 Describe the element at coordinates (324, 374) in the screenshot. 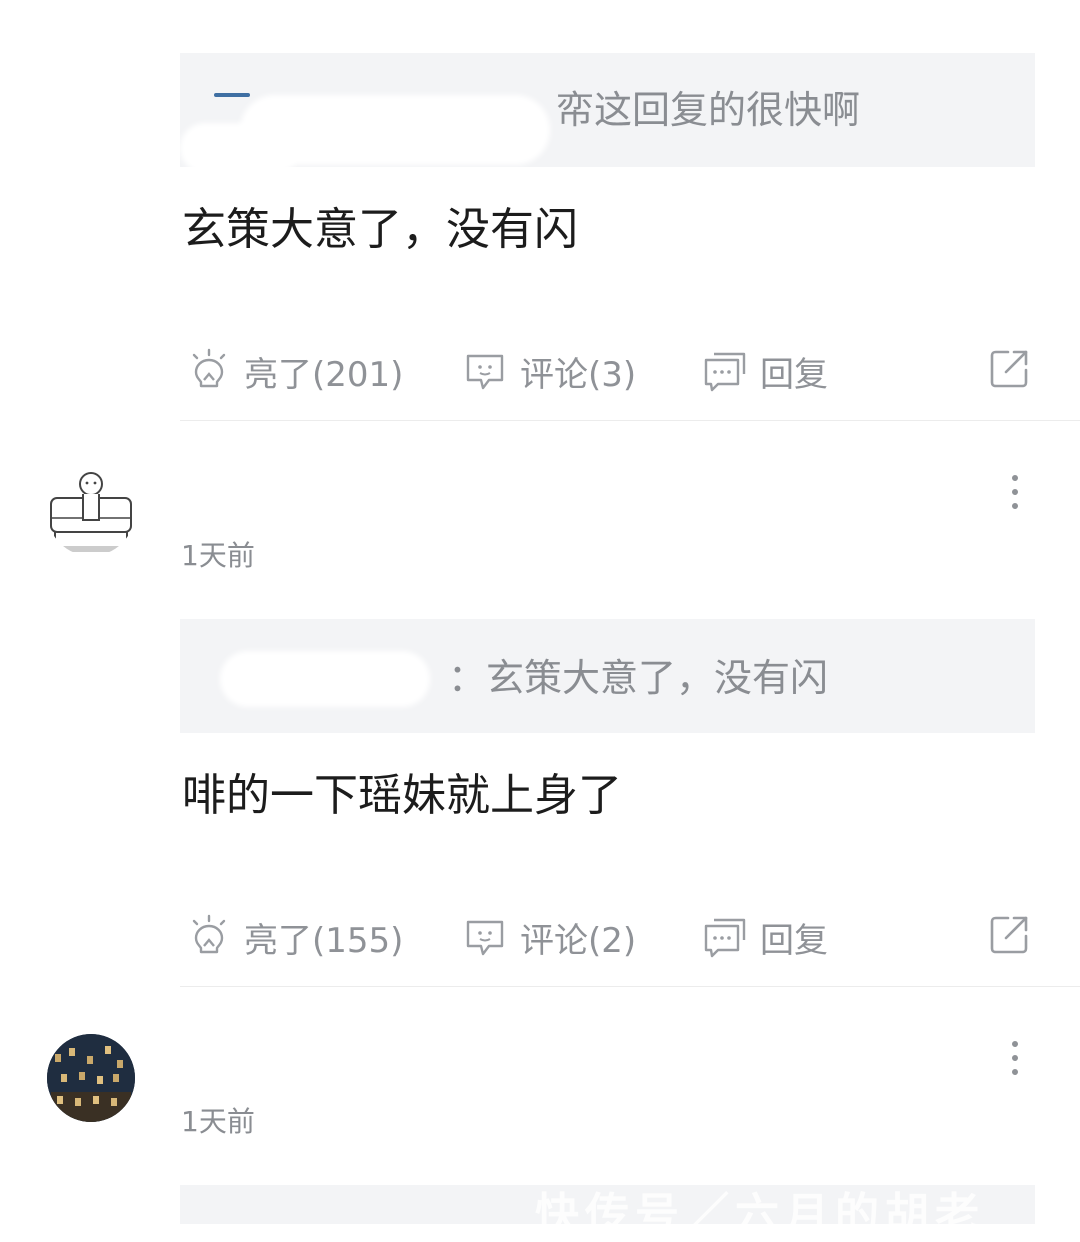

I see `like-count: 亮了(201)` at that location.